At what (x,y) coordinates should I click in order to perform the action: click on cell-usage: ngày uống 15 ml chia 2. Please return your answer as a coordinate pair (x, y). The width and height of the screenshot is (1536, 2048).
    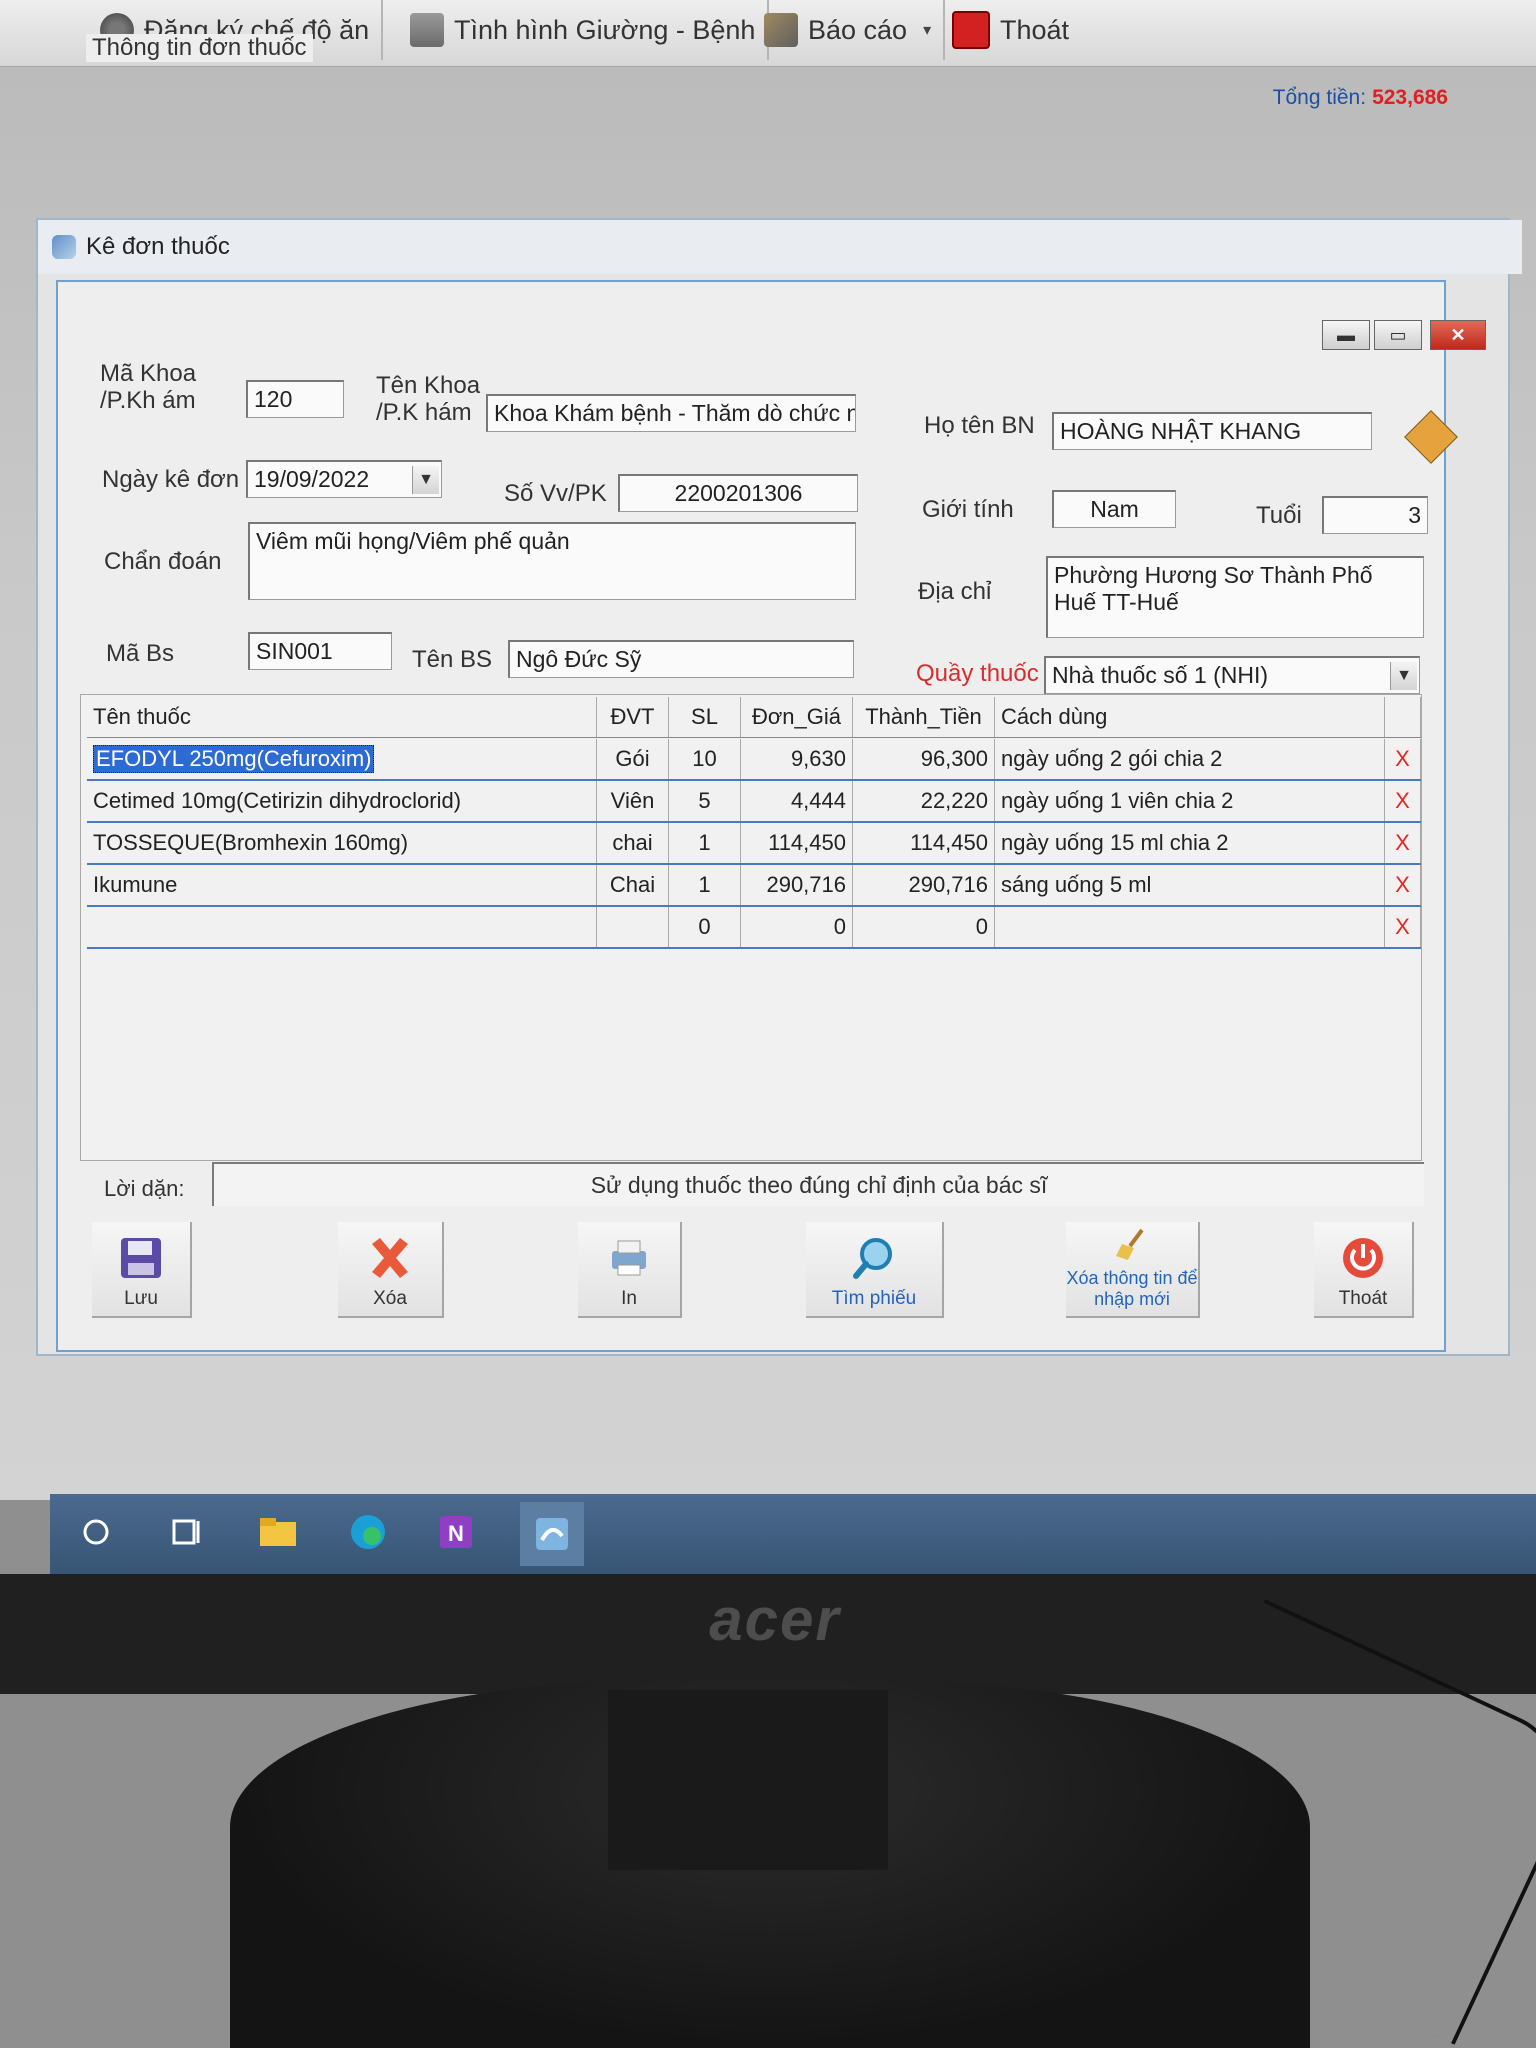
    Looking at the image, I should click on (1190, 843).